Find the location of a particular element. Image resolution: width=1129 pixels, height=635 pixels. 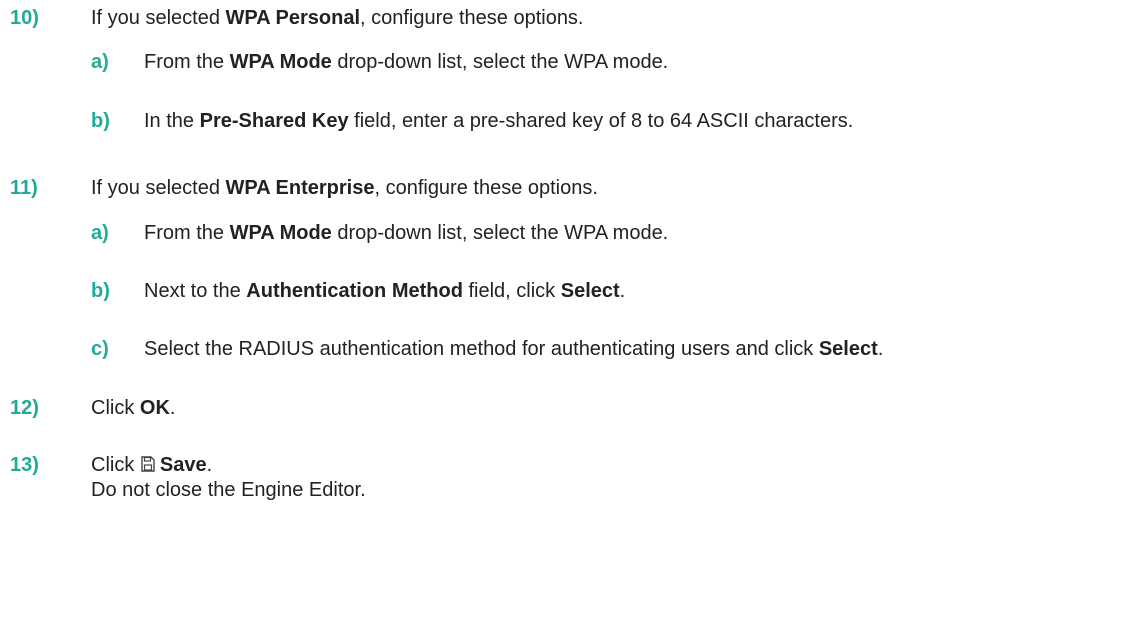

ui-term: Save is located at coordinates (183, 465).